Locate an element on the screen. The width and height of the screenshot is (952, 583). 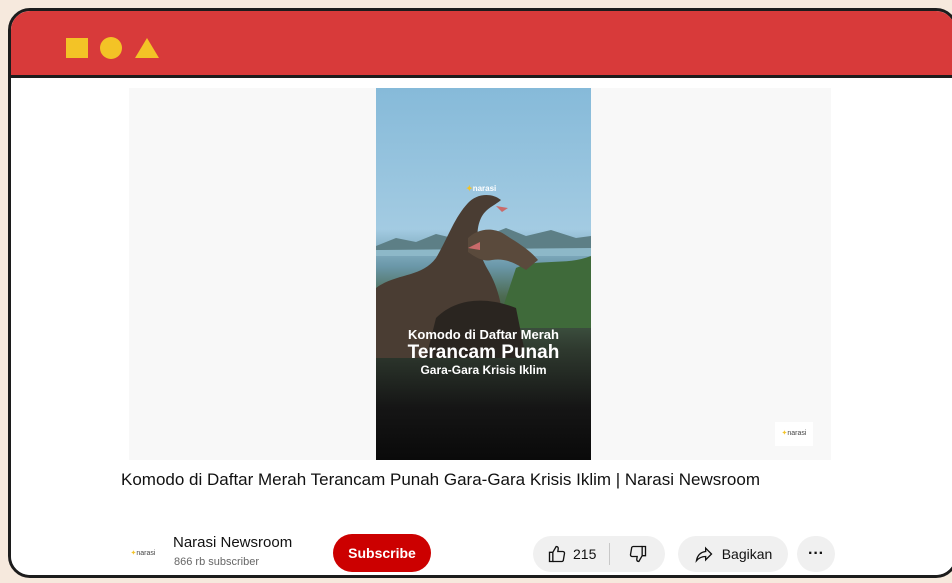
channel-watermark-text: narasi is located at coordinates (797, 433).